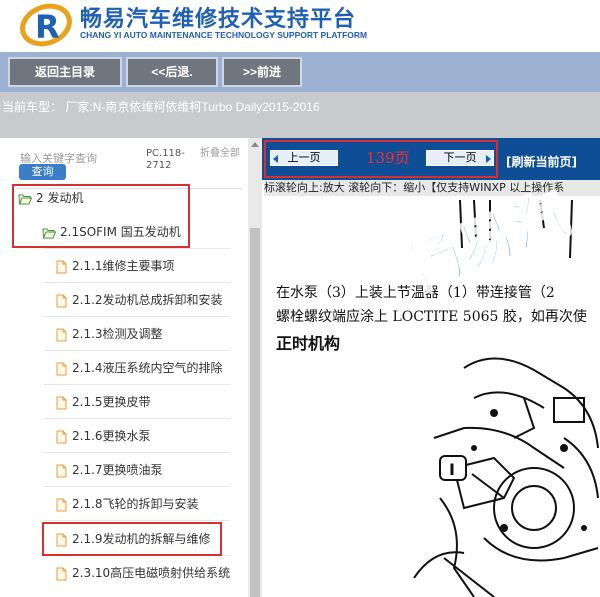 The width and height of the screenshot is (600, 597). I want to click on tree-item-label: 2.1.4液压系统内空气的排除, so click(147, 368).